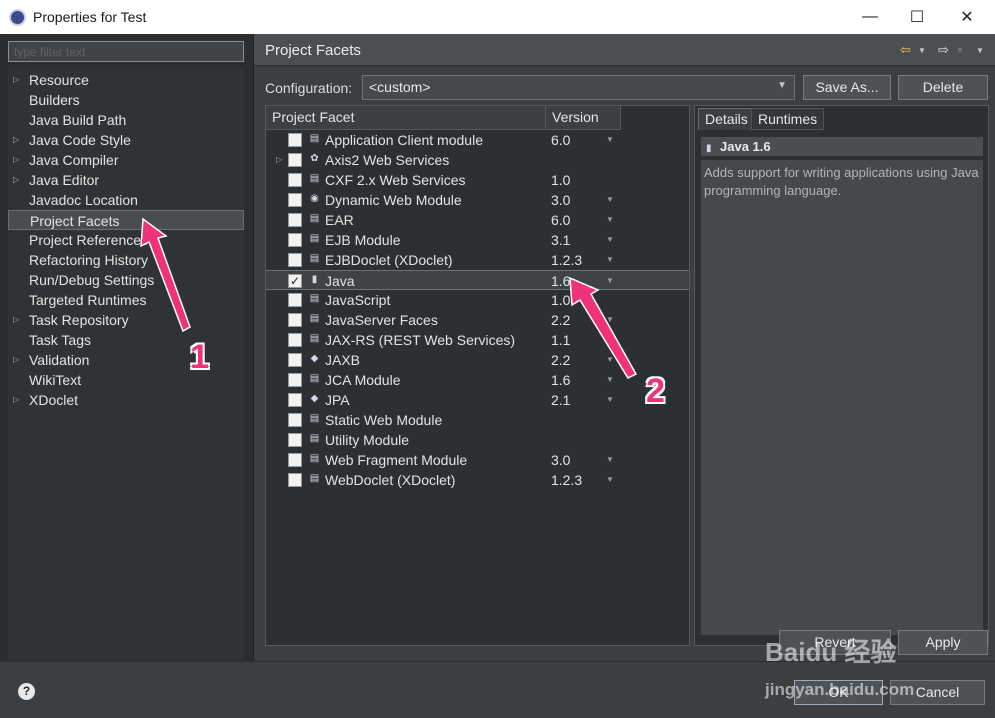  What do you see at coordinates (126, 240) in the screenshot?
I see `tree-item: Project References` at bounding box center [126, 240].